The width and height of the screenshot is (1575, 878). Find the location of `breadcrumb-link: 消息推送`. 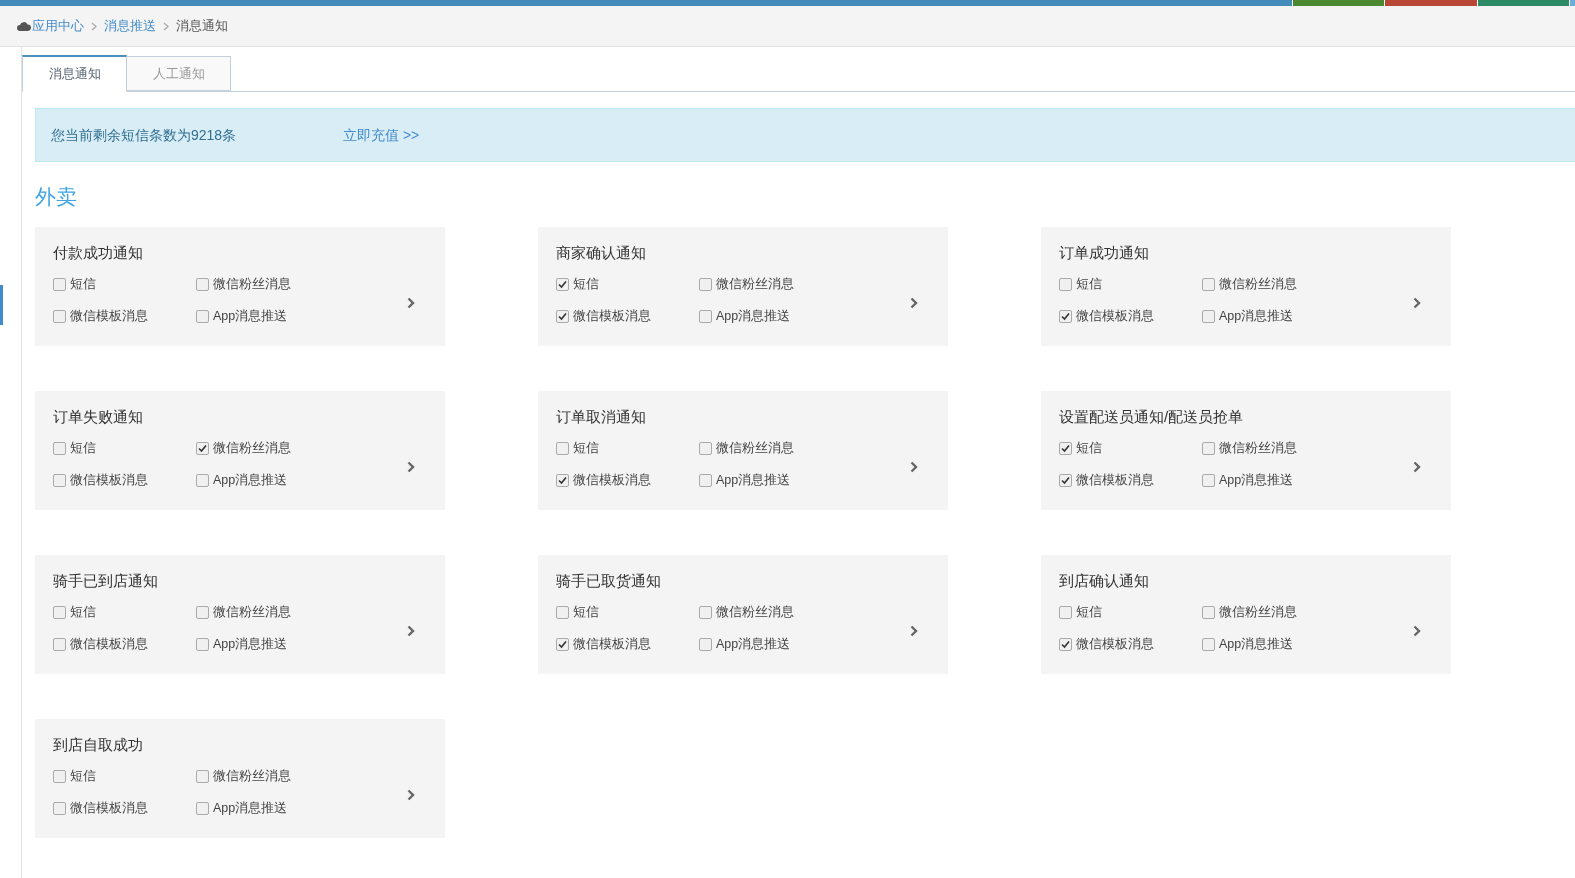

breadcrumb-link: 消息推送 is located at coordinates (130, 26).